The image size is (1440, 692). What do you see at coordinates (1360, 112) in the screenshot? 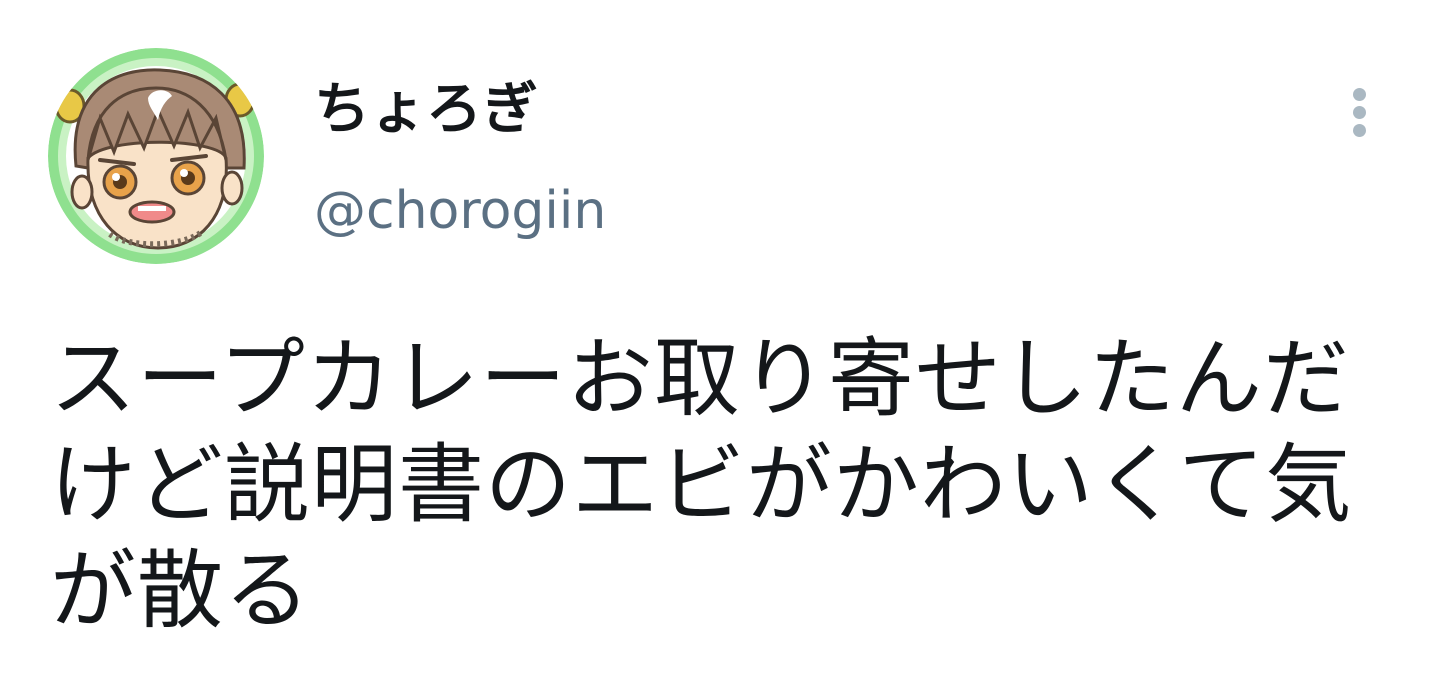
I see `more-options-button` at bounding box center [1360, 112].